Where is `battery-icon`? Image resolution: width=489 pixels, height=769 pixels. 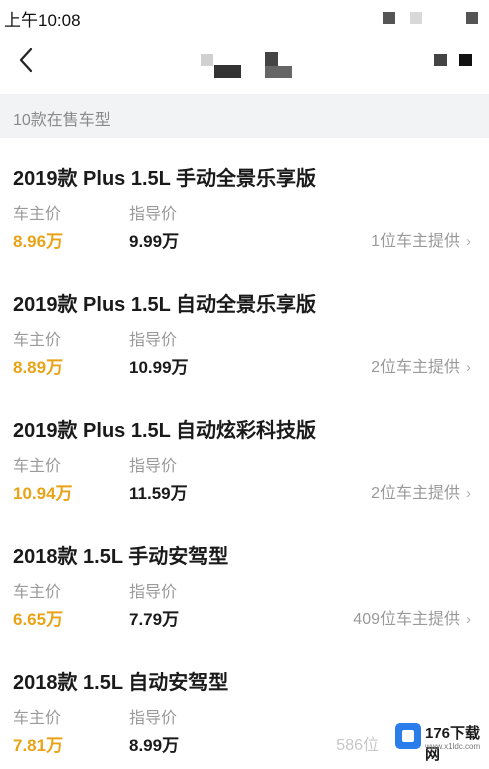
battery-icon is located at coordinates (472, 18).